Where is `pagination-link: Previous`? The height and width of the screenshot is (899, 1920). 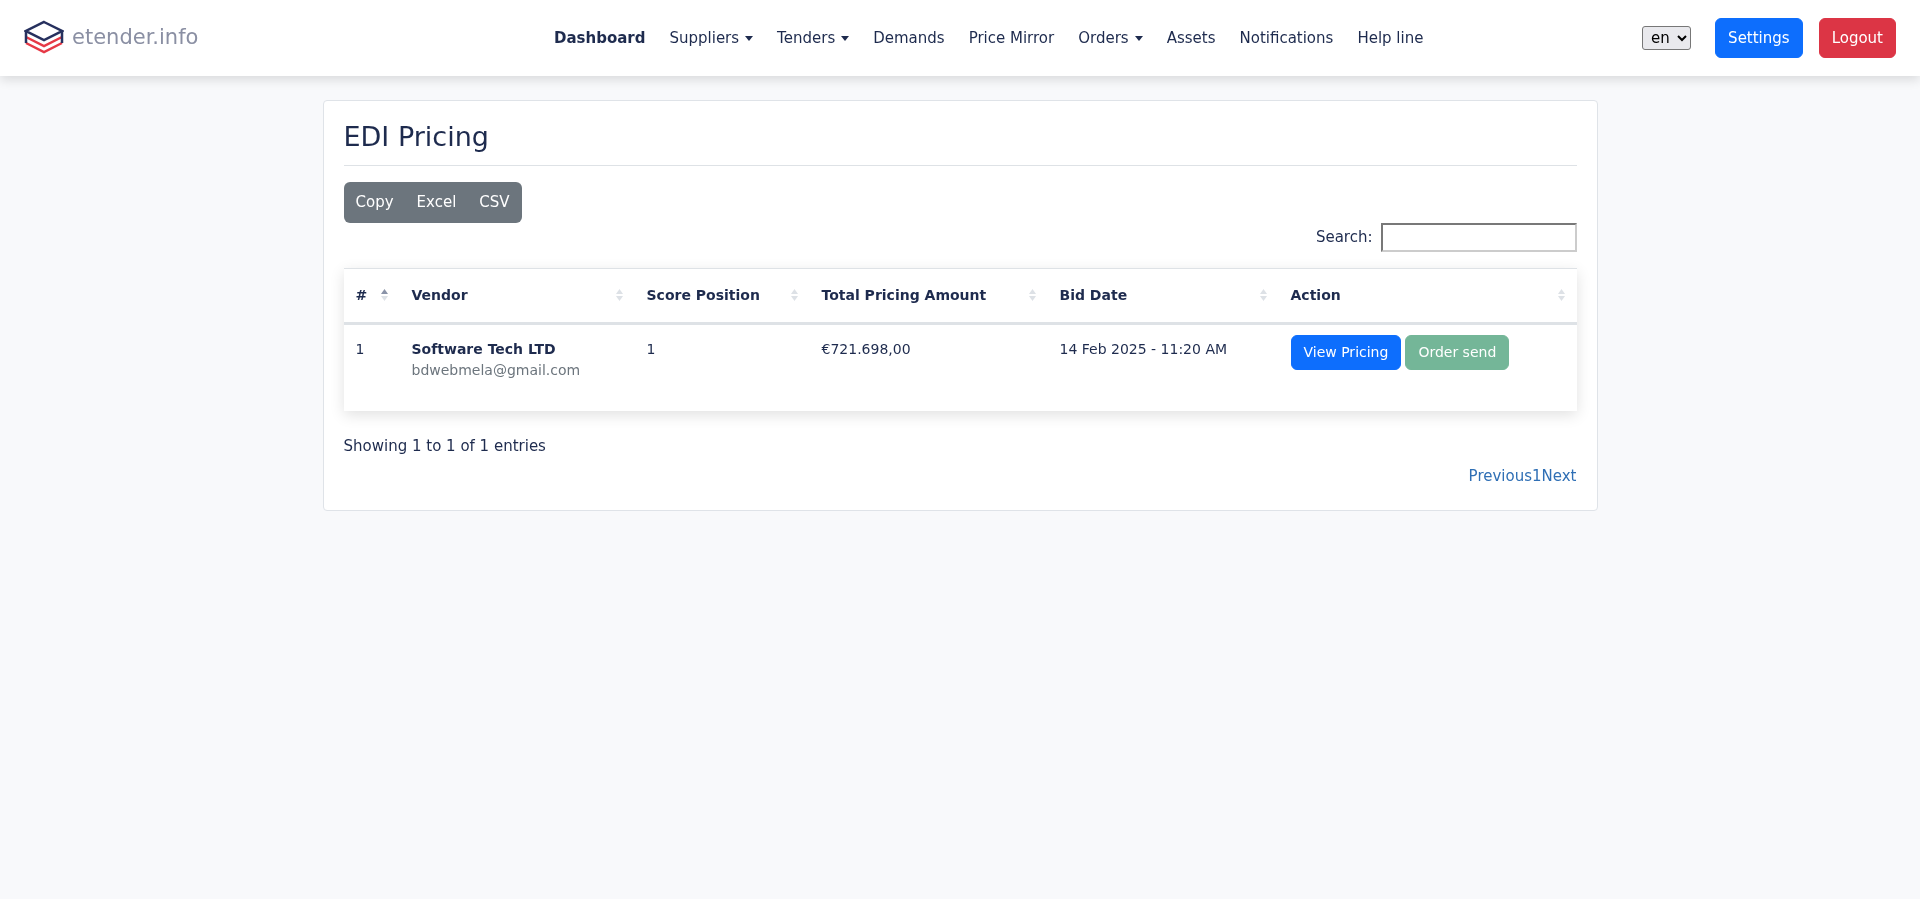 pagination-link: Previous is located at coordinates (1500, 476).